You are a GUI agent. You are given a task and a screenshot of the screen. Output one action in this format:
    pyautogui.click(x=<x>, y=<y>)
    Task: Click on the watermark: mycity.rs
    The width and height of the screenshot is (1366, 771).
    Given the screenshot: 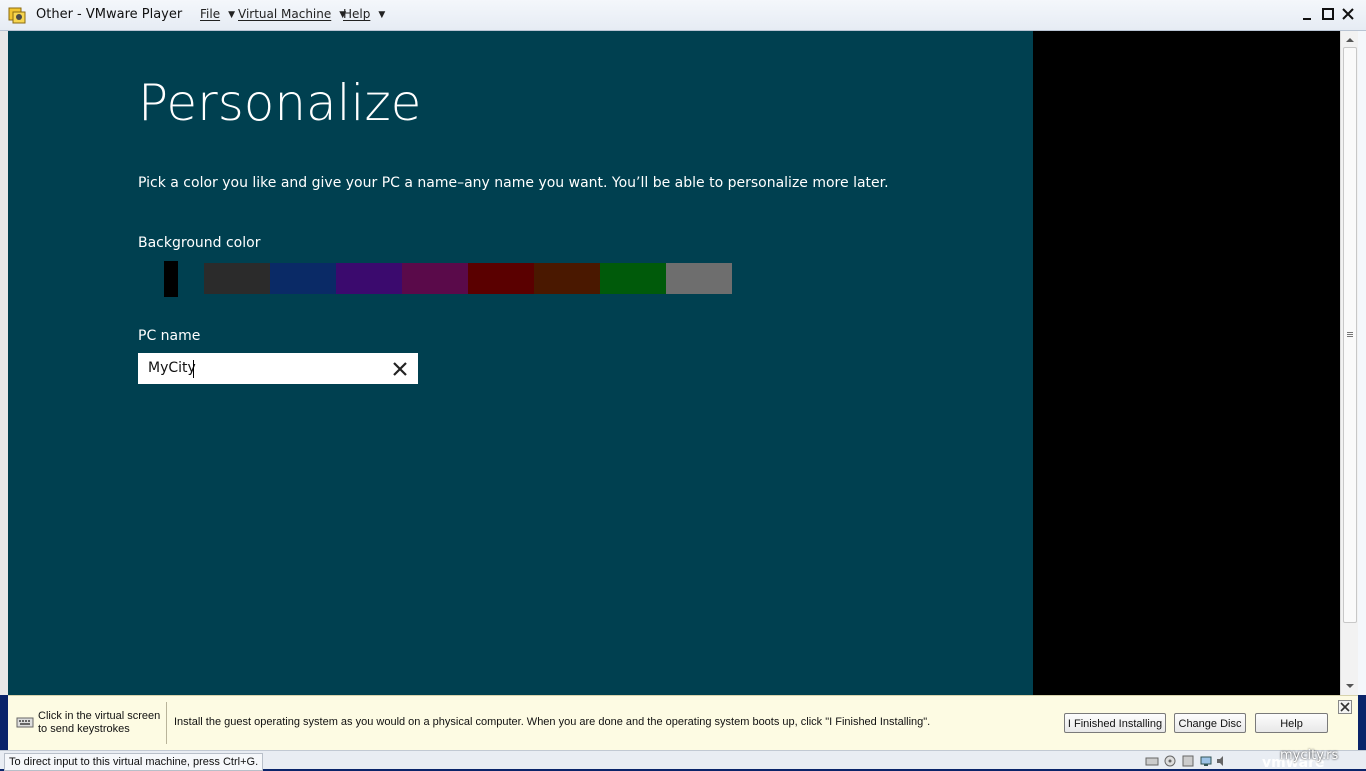 What is the action you would take?
    pyautogui.click(x=1309, y=755)
    